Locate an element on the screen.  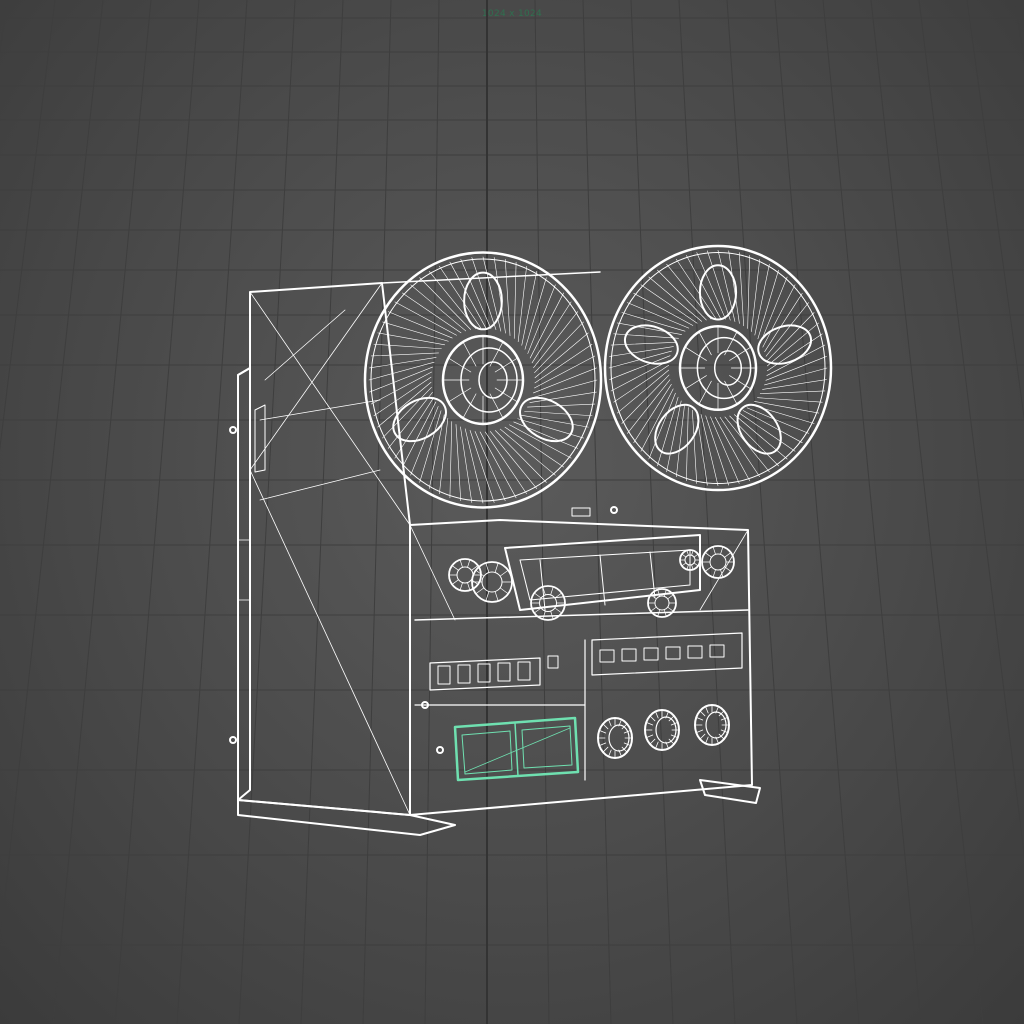
guide-rollers is located at coordinates (591, 583).